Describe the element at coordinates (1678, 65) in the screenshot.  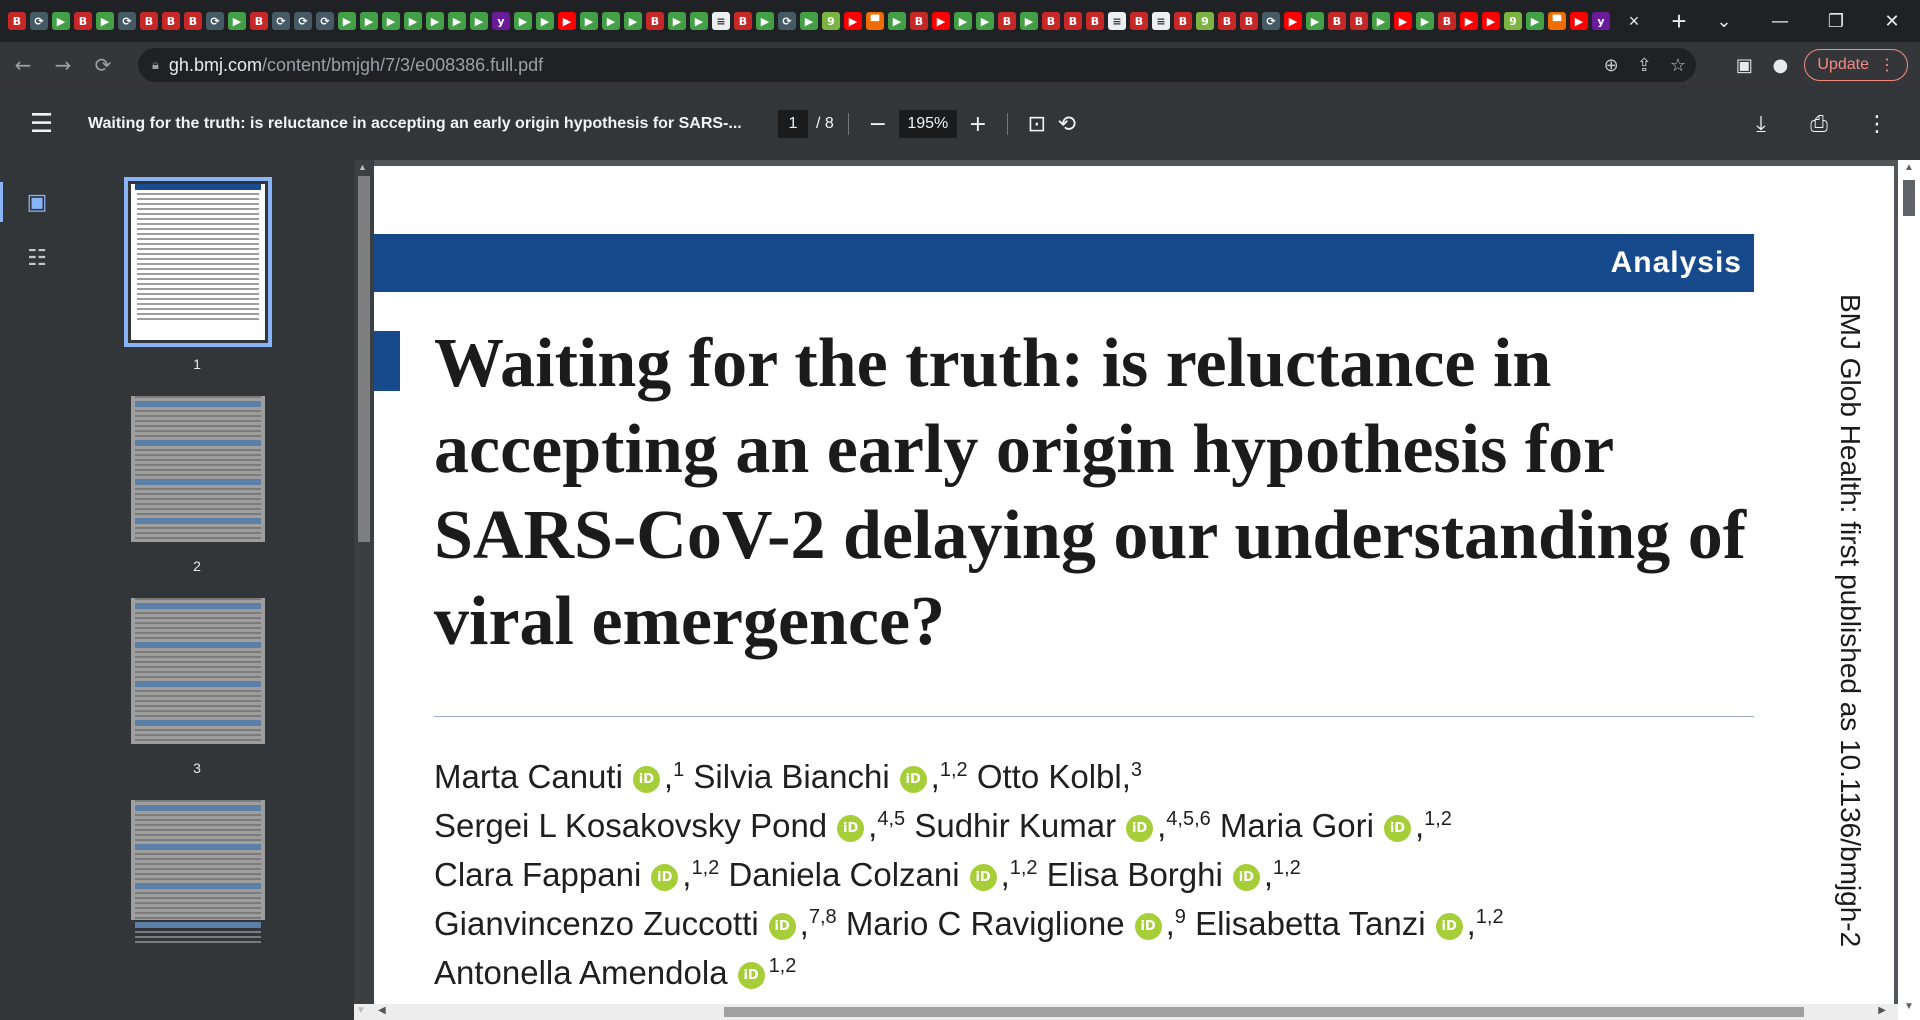
I see `bookmark-star-icon: ☆` at that location.